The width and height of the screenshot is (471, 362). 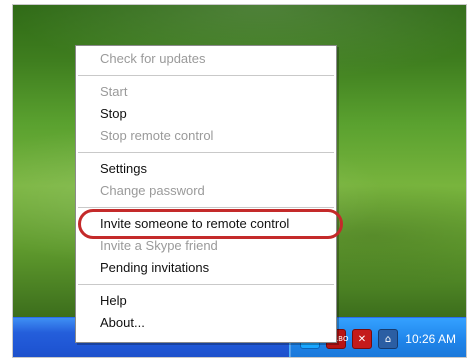 What do you see at coordinates (152, 190) in the screenshot?
I see `menu-item-change-password: Change password` at bounding box center [152, 190].